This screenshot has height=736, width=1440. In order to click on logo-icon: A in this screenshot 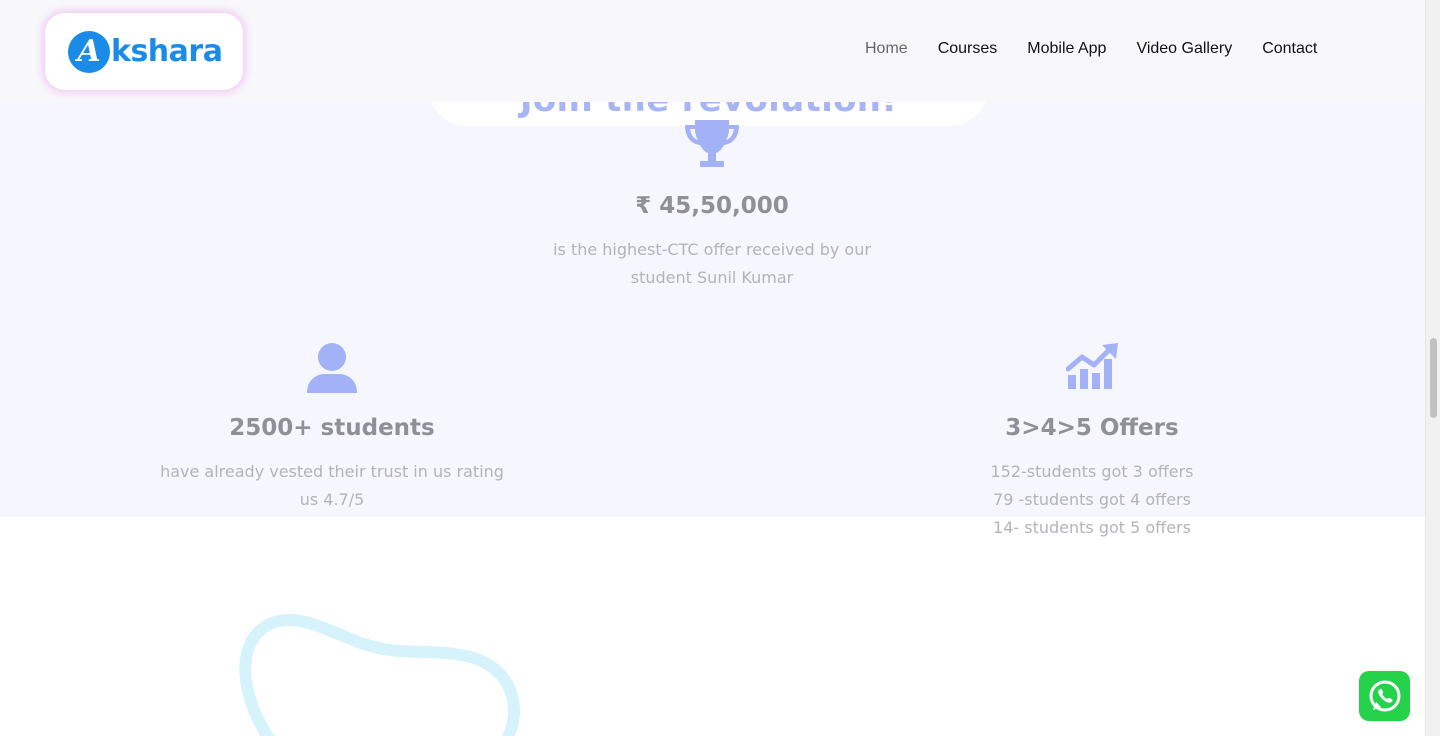, I will do `click(89, 51)`.